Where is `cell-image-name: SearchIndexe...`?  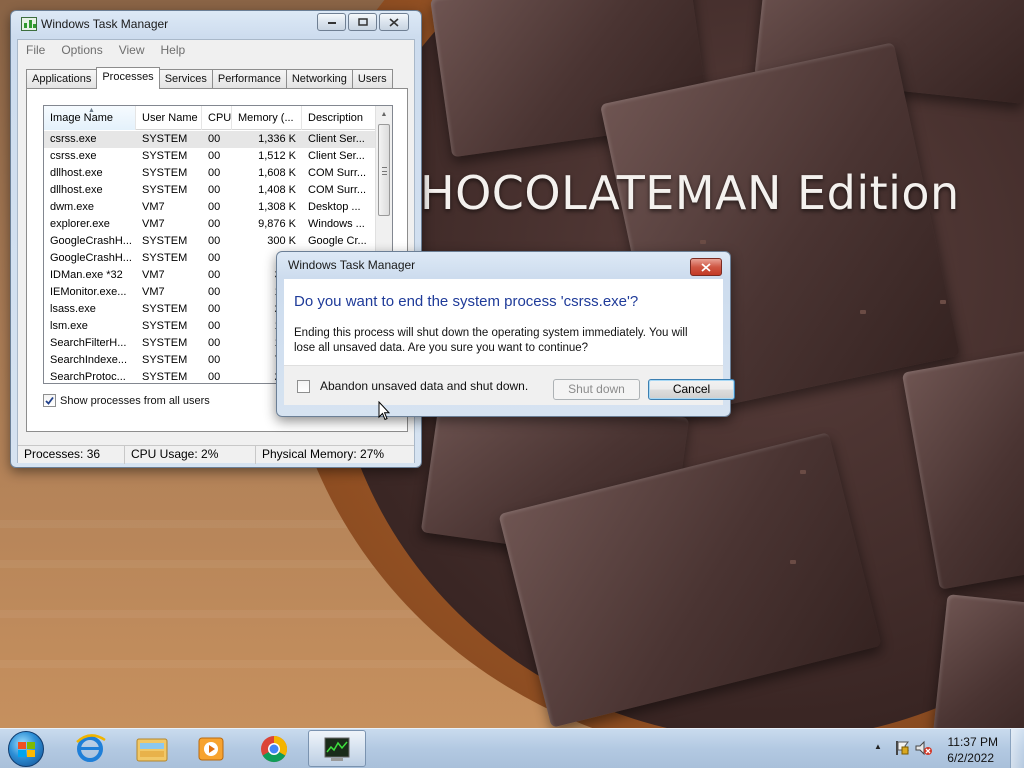
cell-image-name: SearchIndexe... is located at coordinates (89, 360).